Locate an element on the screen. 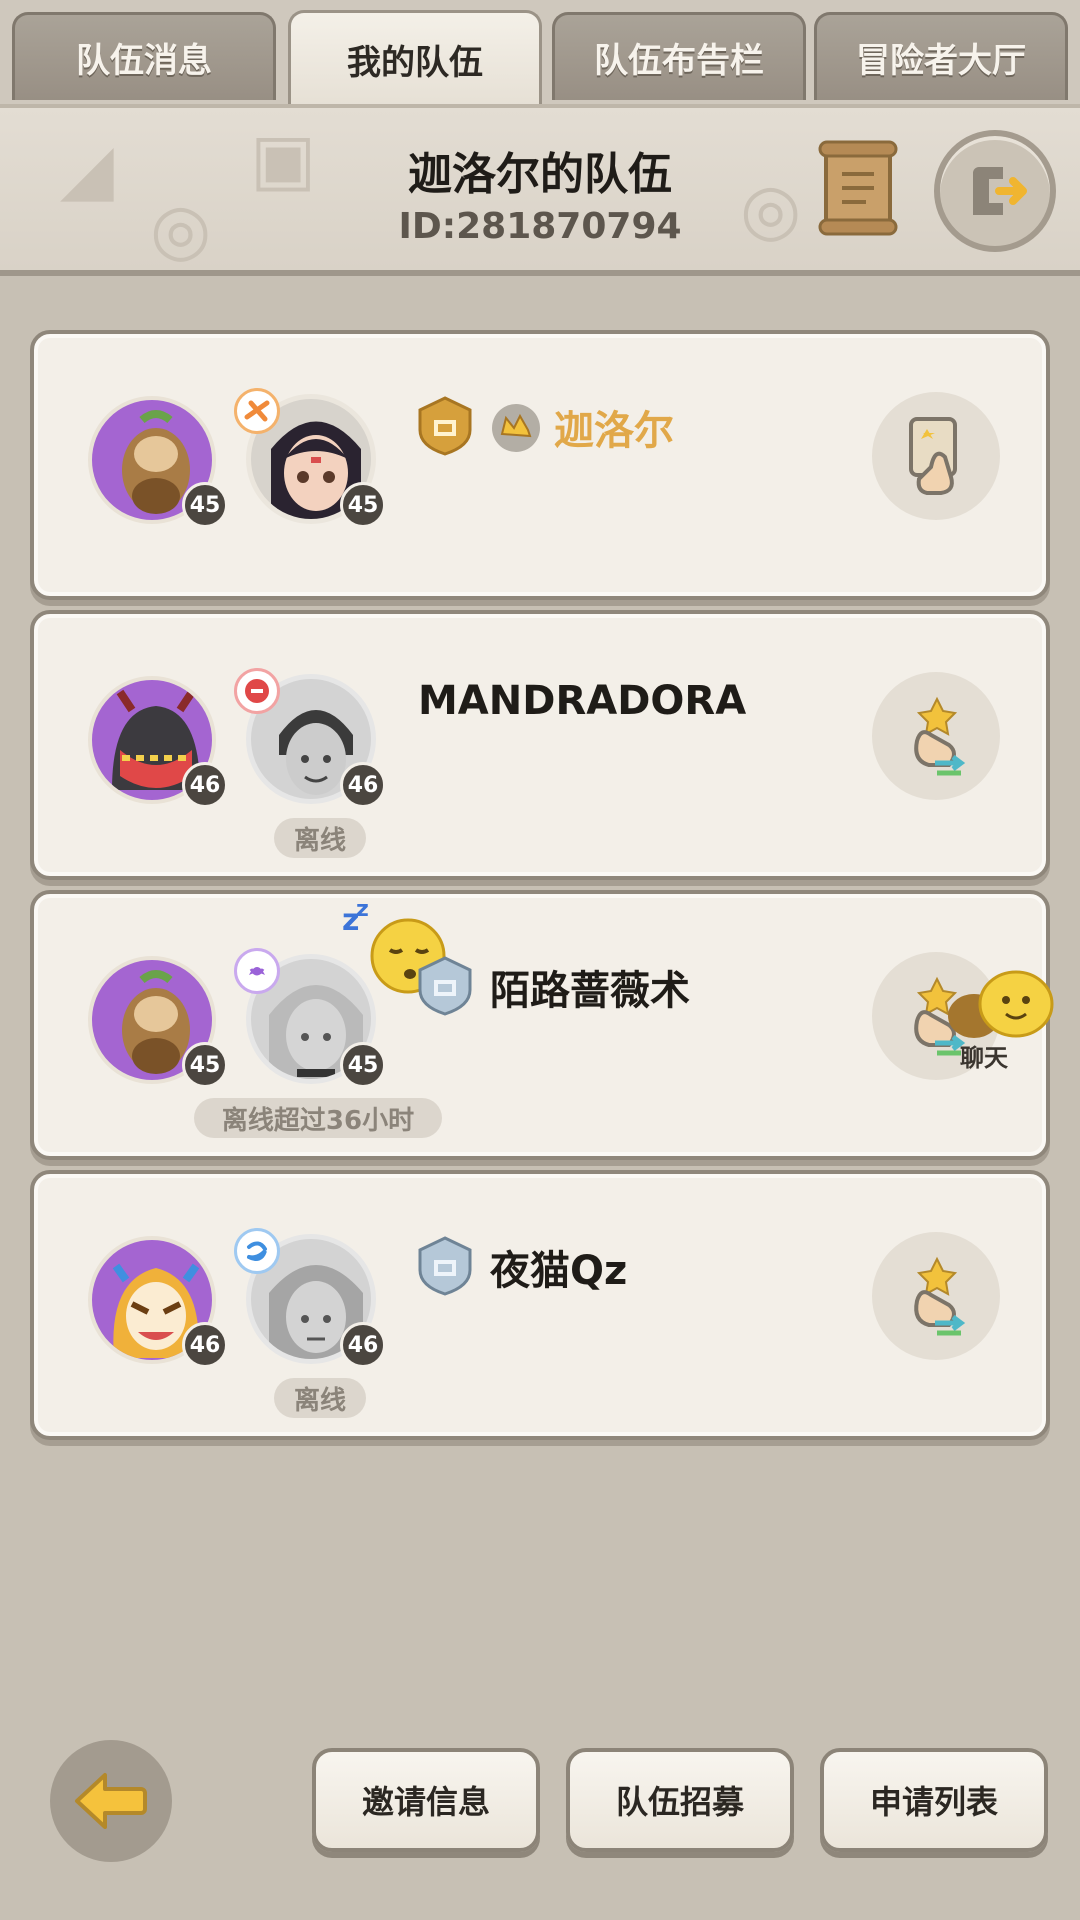 The height and width of the screenshot is (1920, 1080). back-arrow-icon is located at coordinates (111, 1801).